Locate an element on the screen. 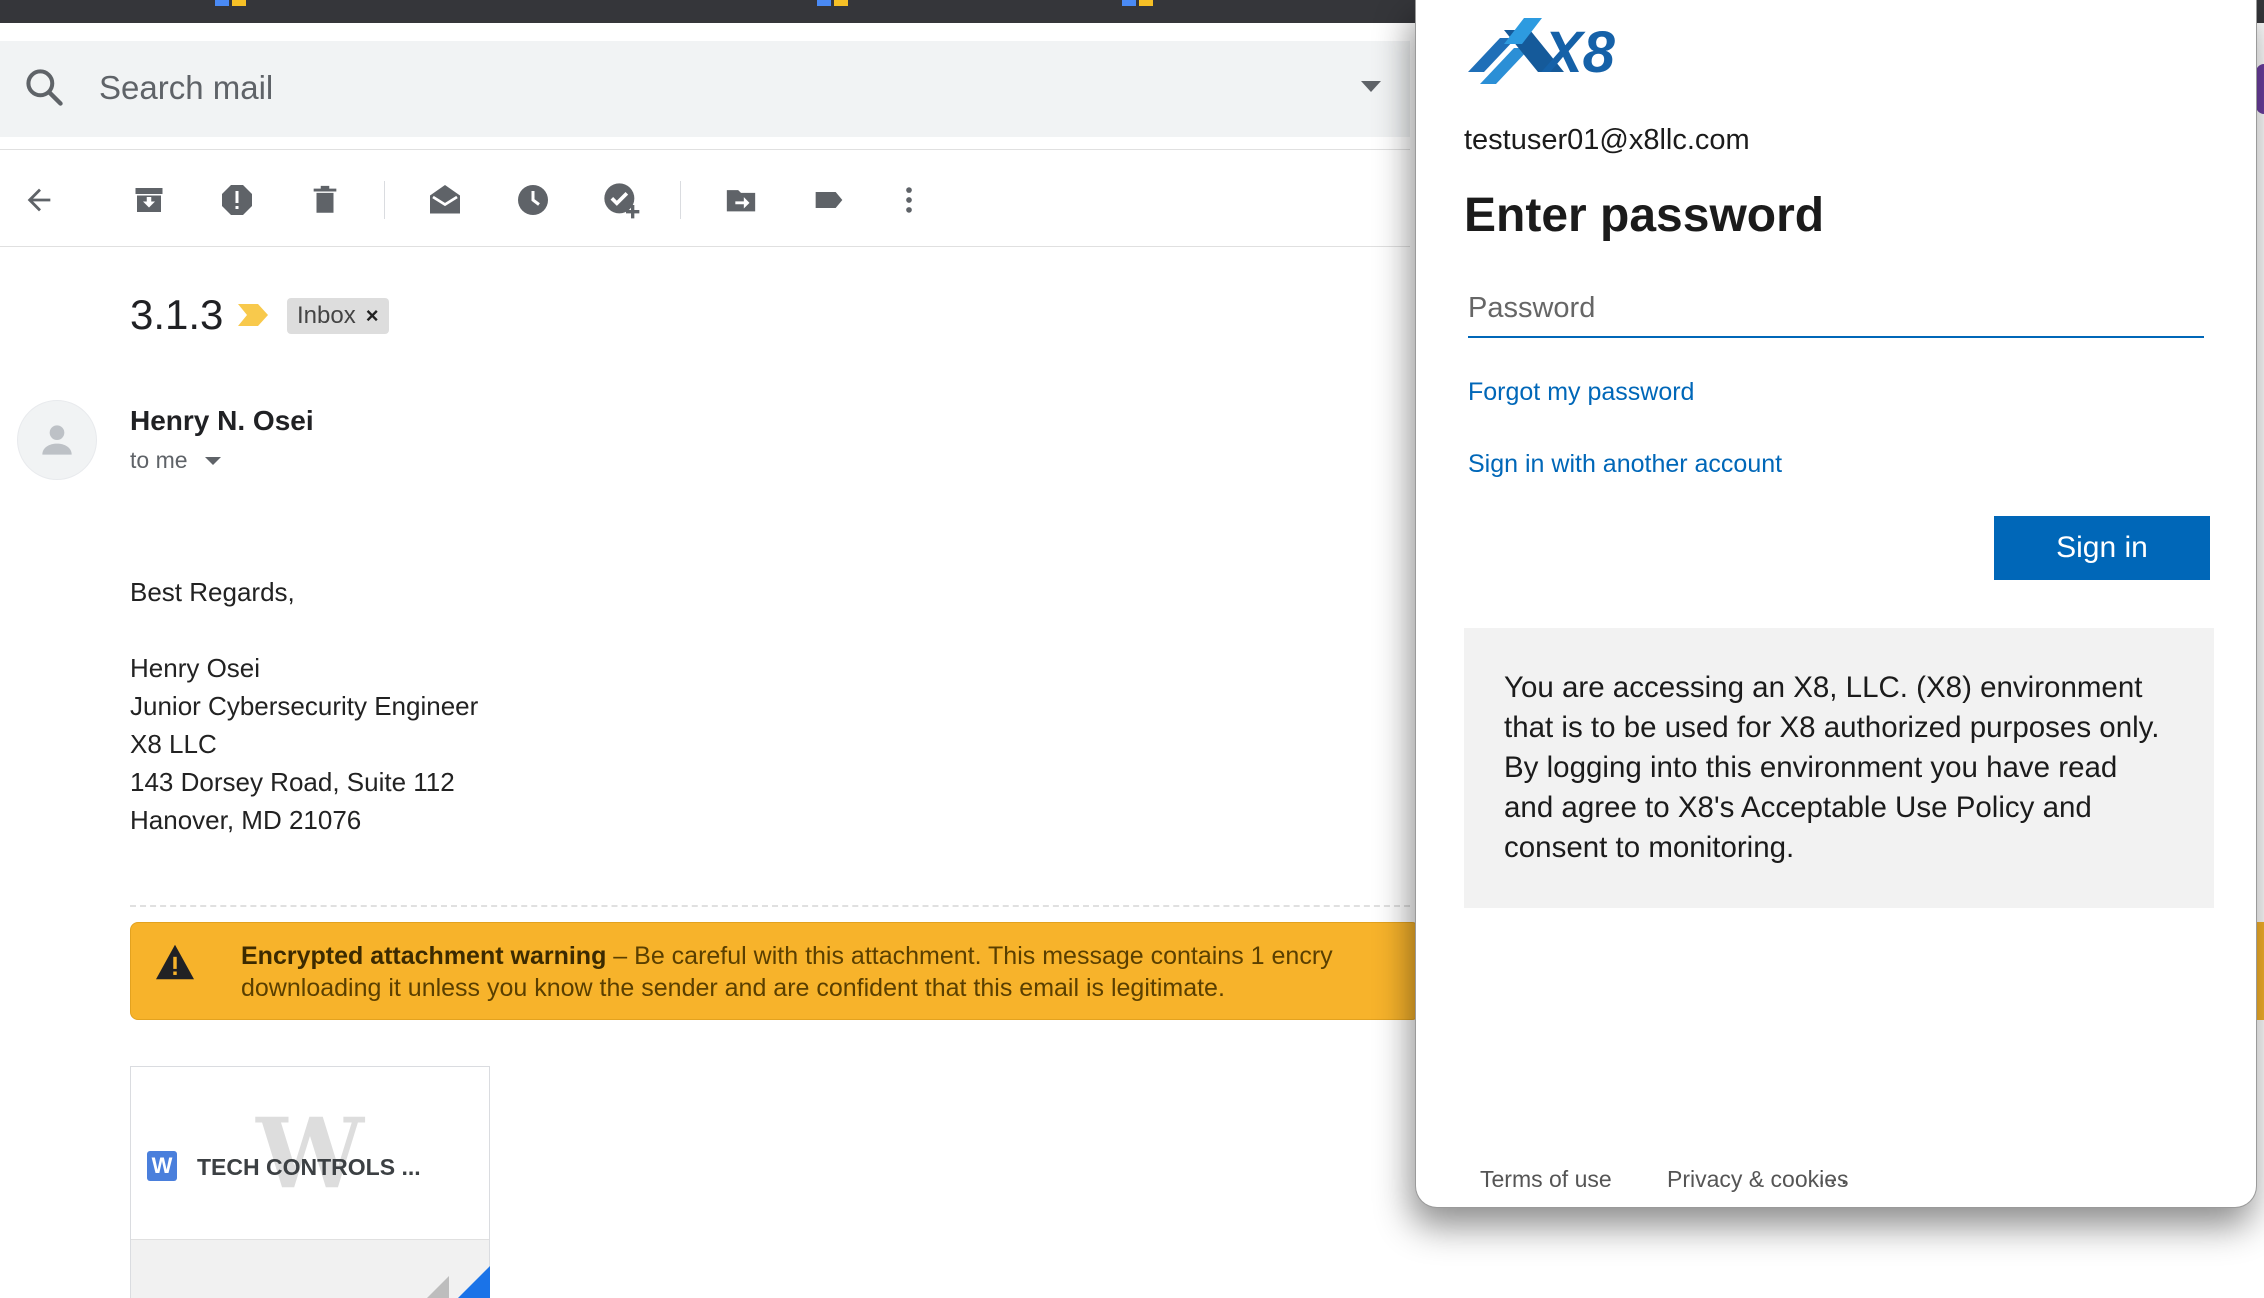 Image resolution: width=2264 pixels, height=1298 pixels. attachment-preview: W is located at coordinates (310, 1153).